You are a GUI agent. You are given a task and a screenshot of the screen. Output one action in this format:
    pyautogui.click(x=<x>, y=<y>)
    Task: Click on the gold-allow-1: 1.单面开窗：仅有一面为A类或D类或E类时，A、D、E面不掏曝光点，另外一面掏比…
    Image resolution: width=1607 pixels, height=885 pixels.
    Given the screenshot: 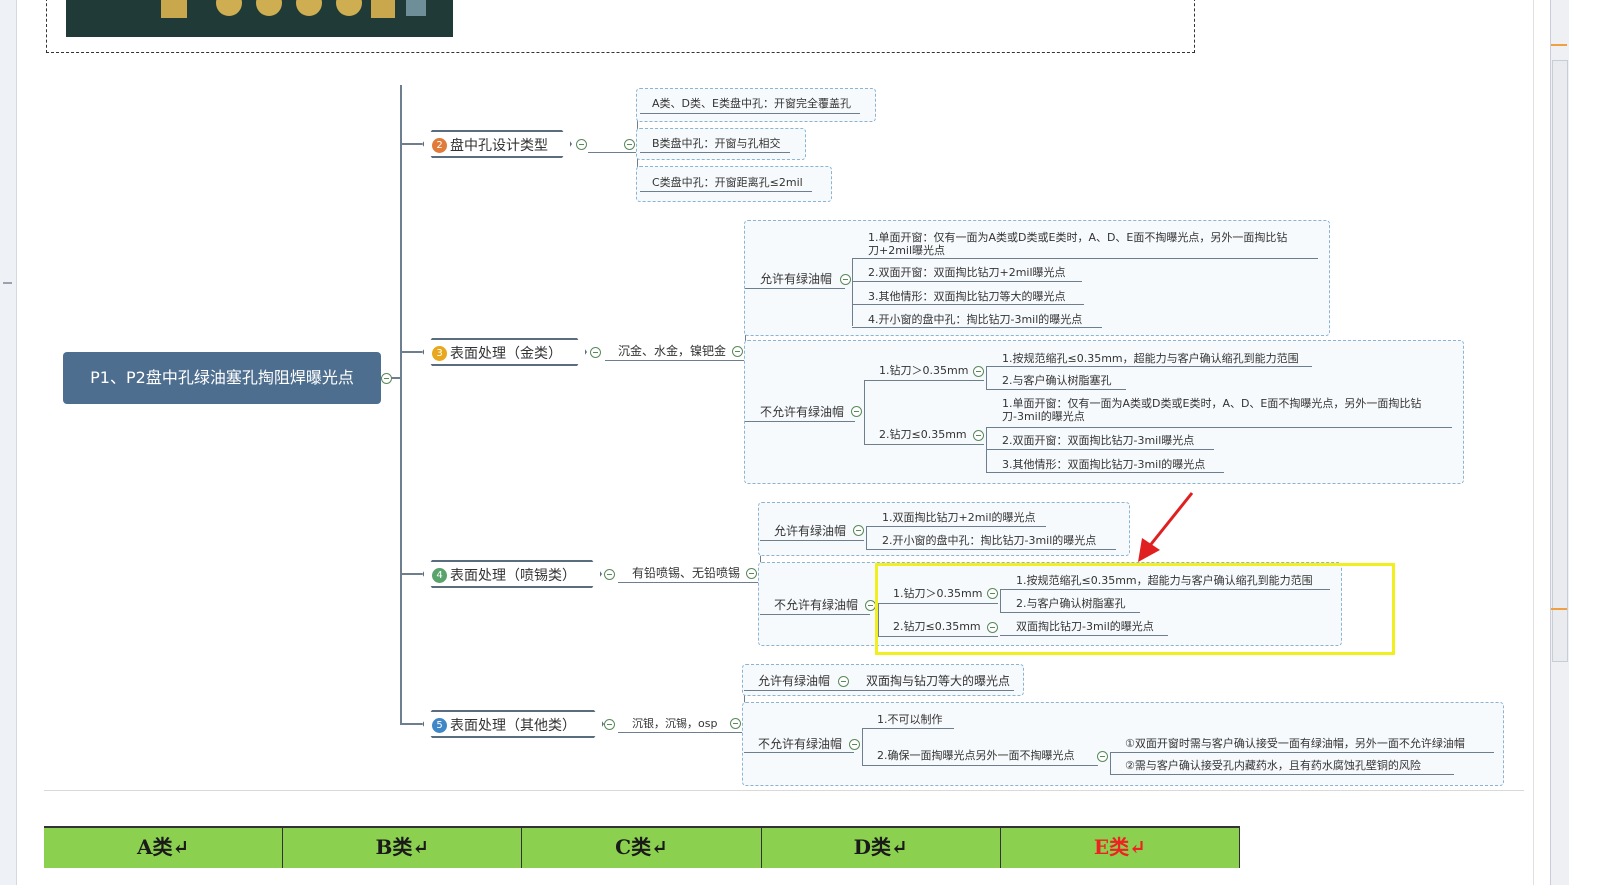 What is the action you would take?
    pyautogui.click(x=1078, y=237)
    